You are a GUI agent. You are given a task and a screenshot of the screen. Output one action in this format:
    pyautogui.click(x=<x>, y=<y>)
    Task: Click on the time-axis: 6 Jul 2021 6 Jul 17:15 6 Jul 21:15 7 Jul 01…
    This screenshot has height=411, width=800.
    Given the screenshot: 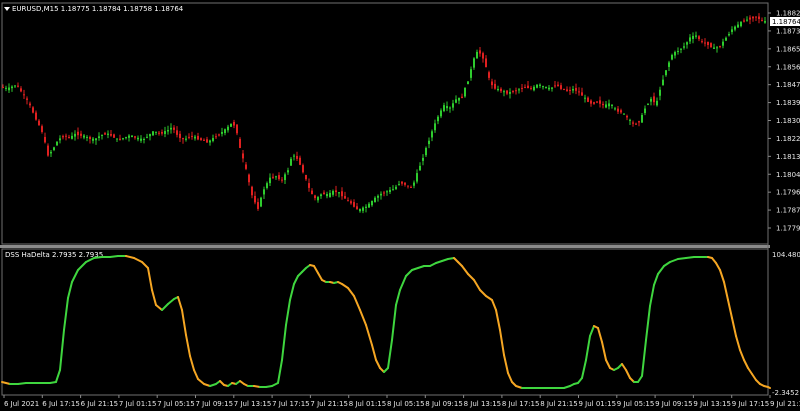 What is the action you would take?
    pyautogui.click(x=401, y=401)
    